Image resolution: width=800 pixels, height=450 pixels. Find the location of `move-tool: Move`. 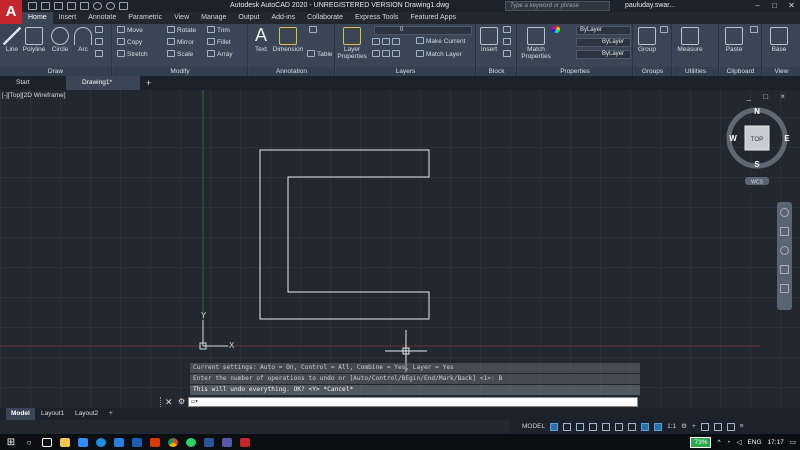

move-tool: Move is located at coordinates (130, 31).